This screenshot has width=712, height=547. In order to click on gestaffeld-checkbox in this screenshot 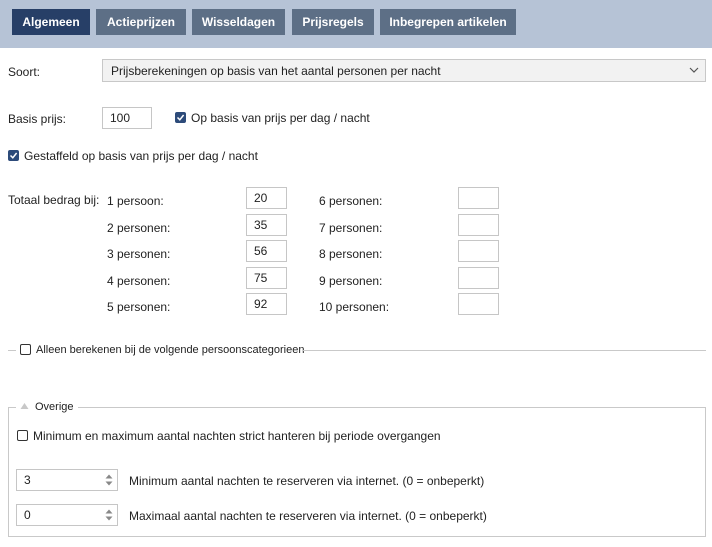, I will do `click(13, 155)`.